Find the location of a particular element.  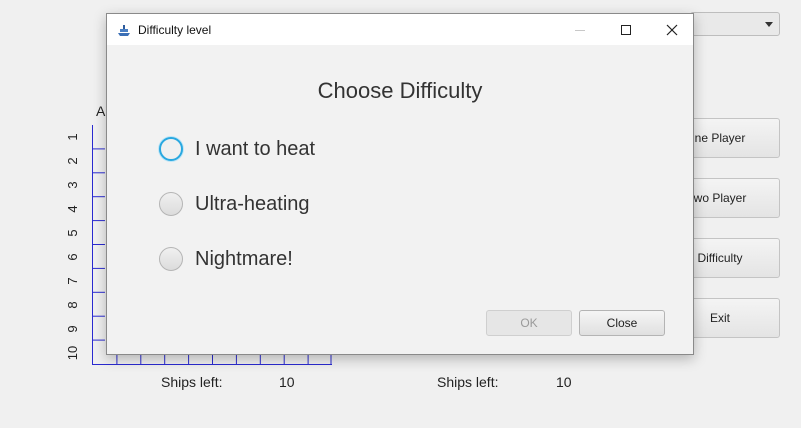

row-label: 4 is located at coordinates (72, 209).